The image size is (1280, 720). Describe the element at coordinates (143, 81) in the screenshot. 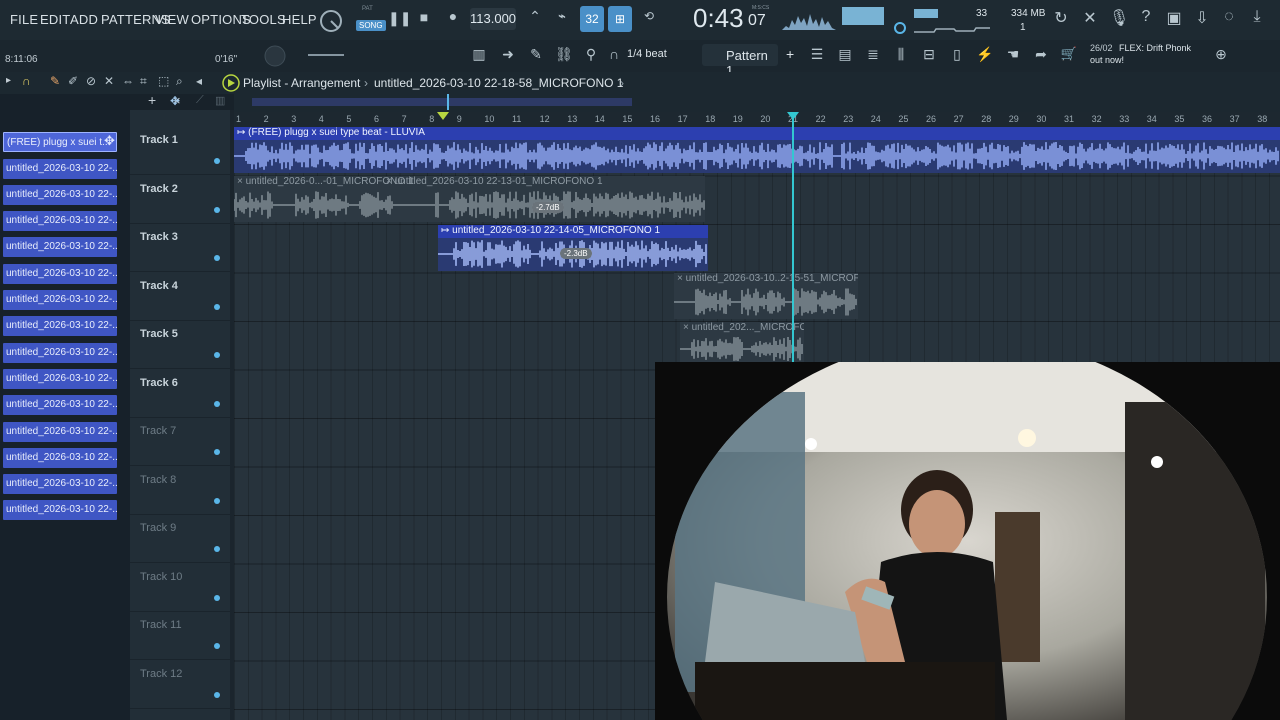

I see `slice-tool-icon: ⌗` at that location.